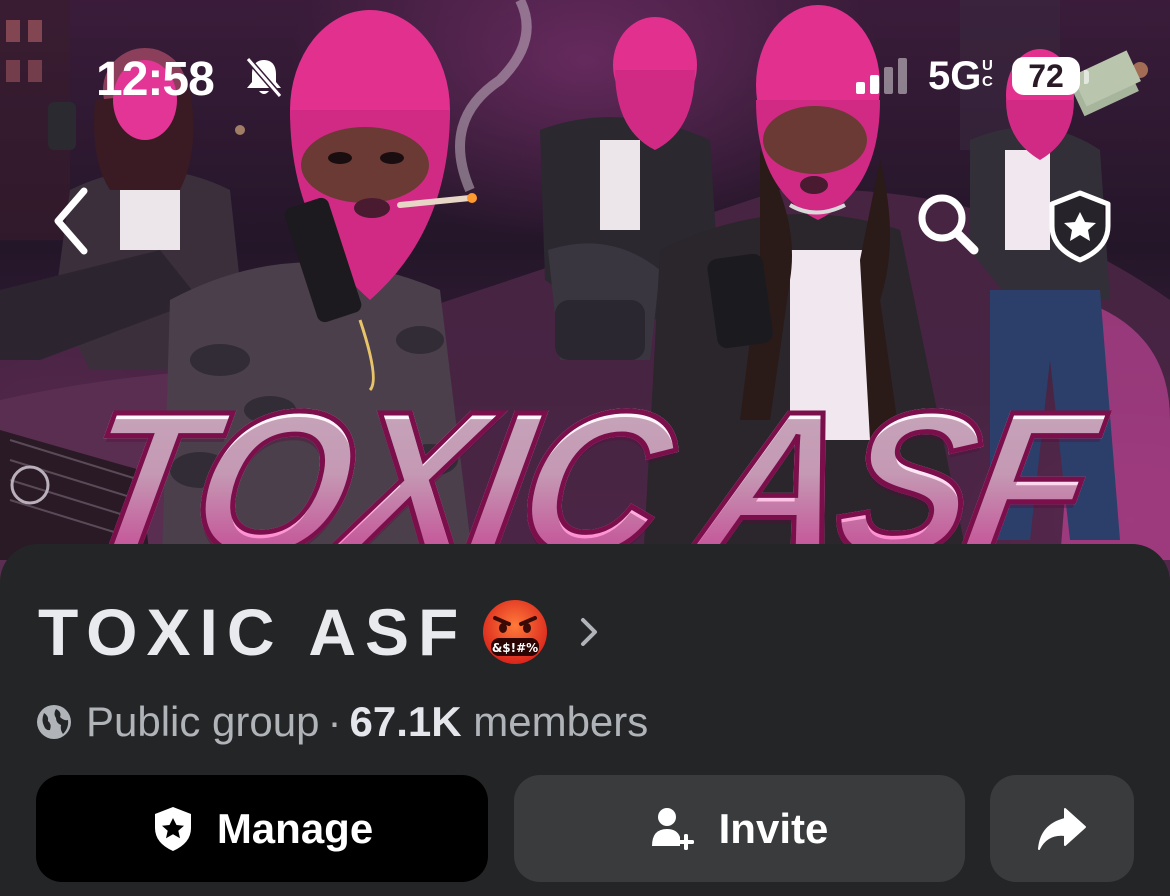 This screenshot has height=896, width=1170. I want to click on invite-icon-wrap, so click(674, 829).